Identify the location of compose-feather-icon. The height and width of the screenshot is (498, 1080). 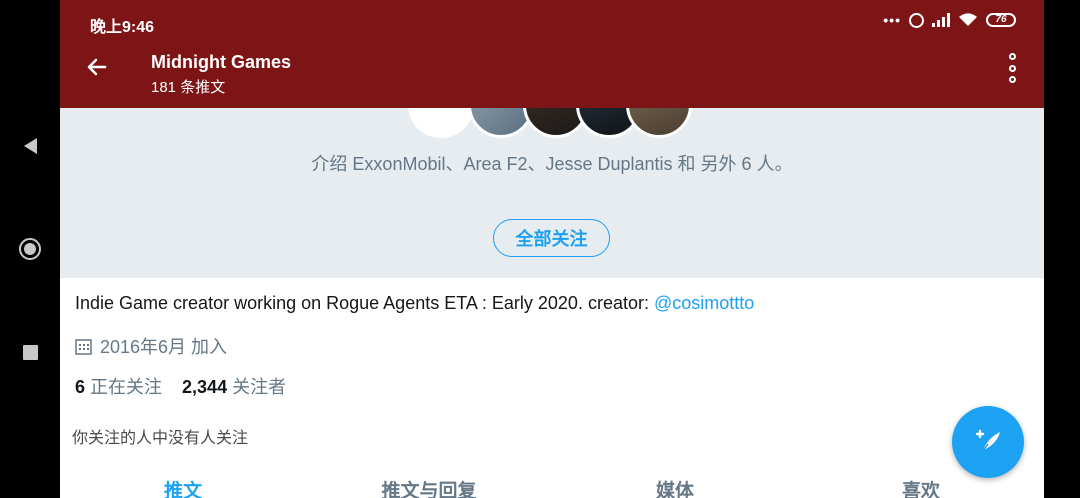
(987, 441).